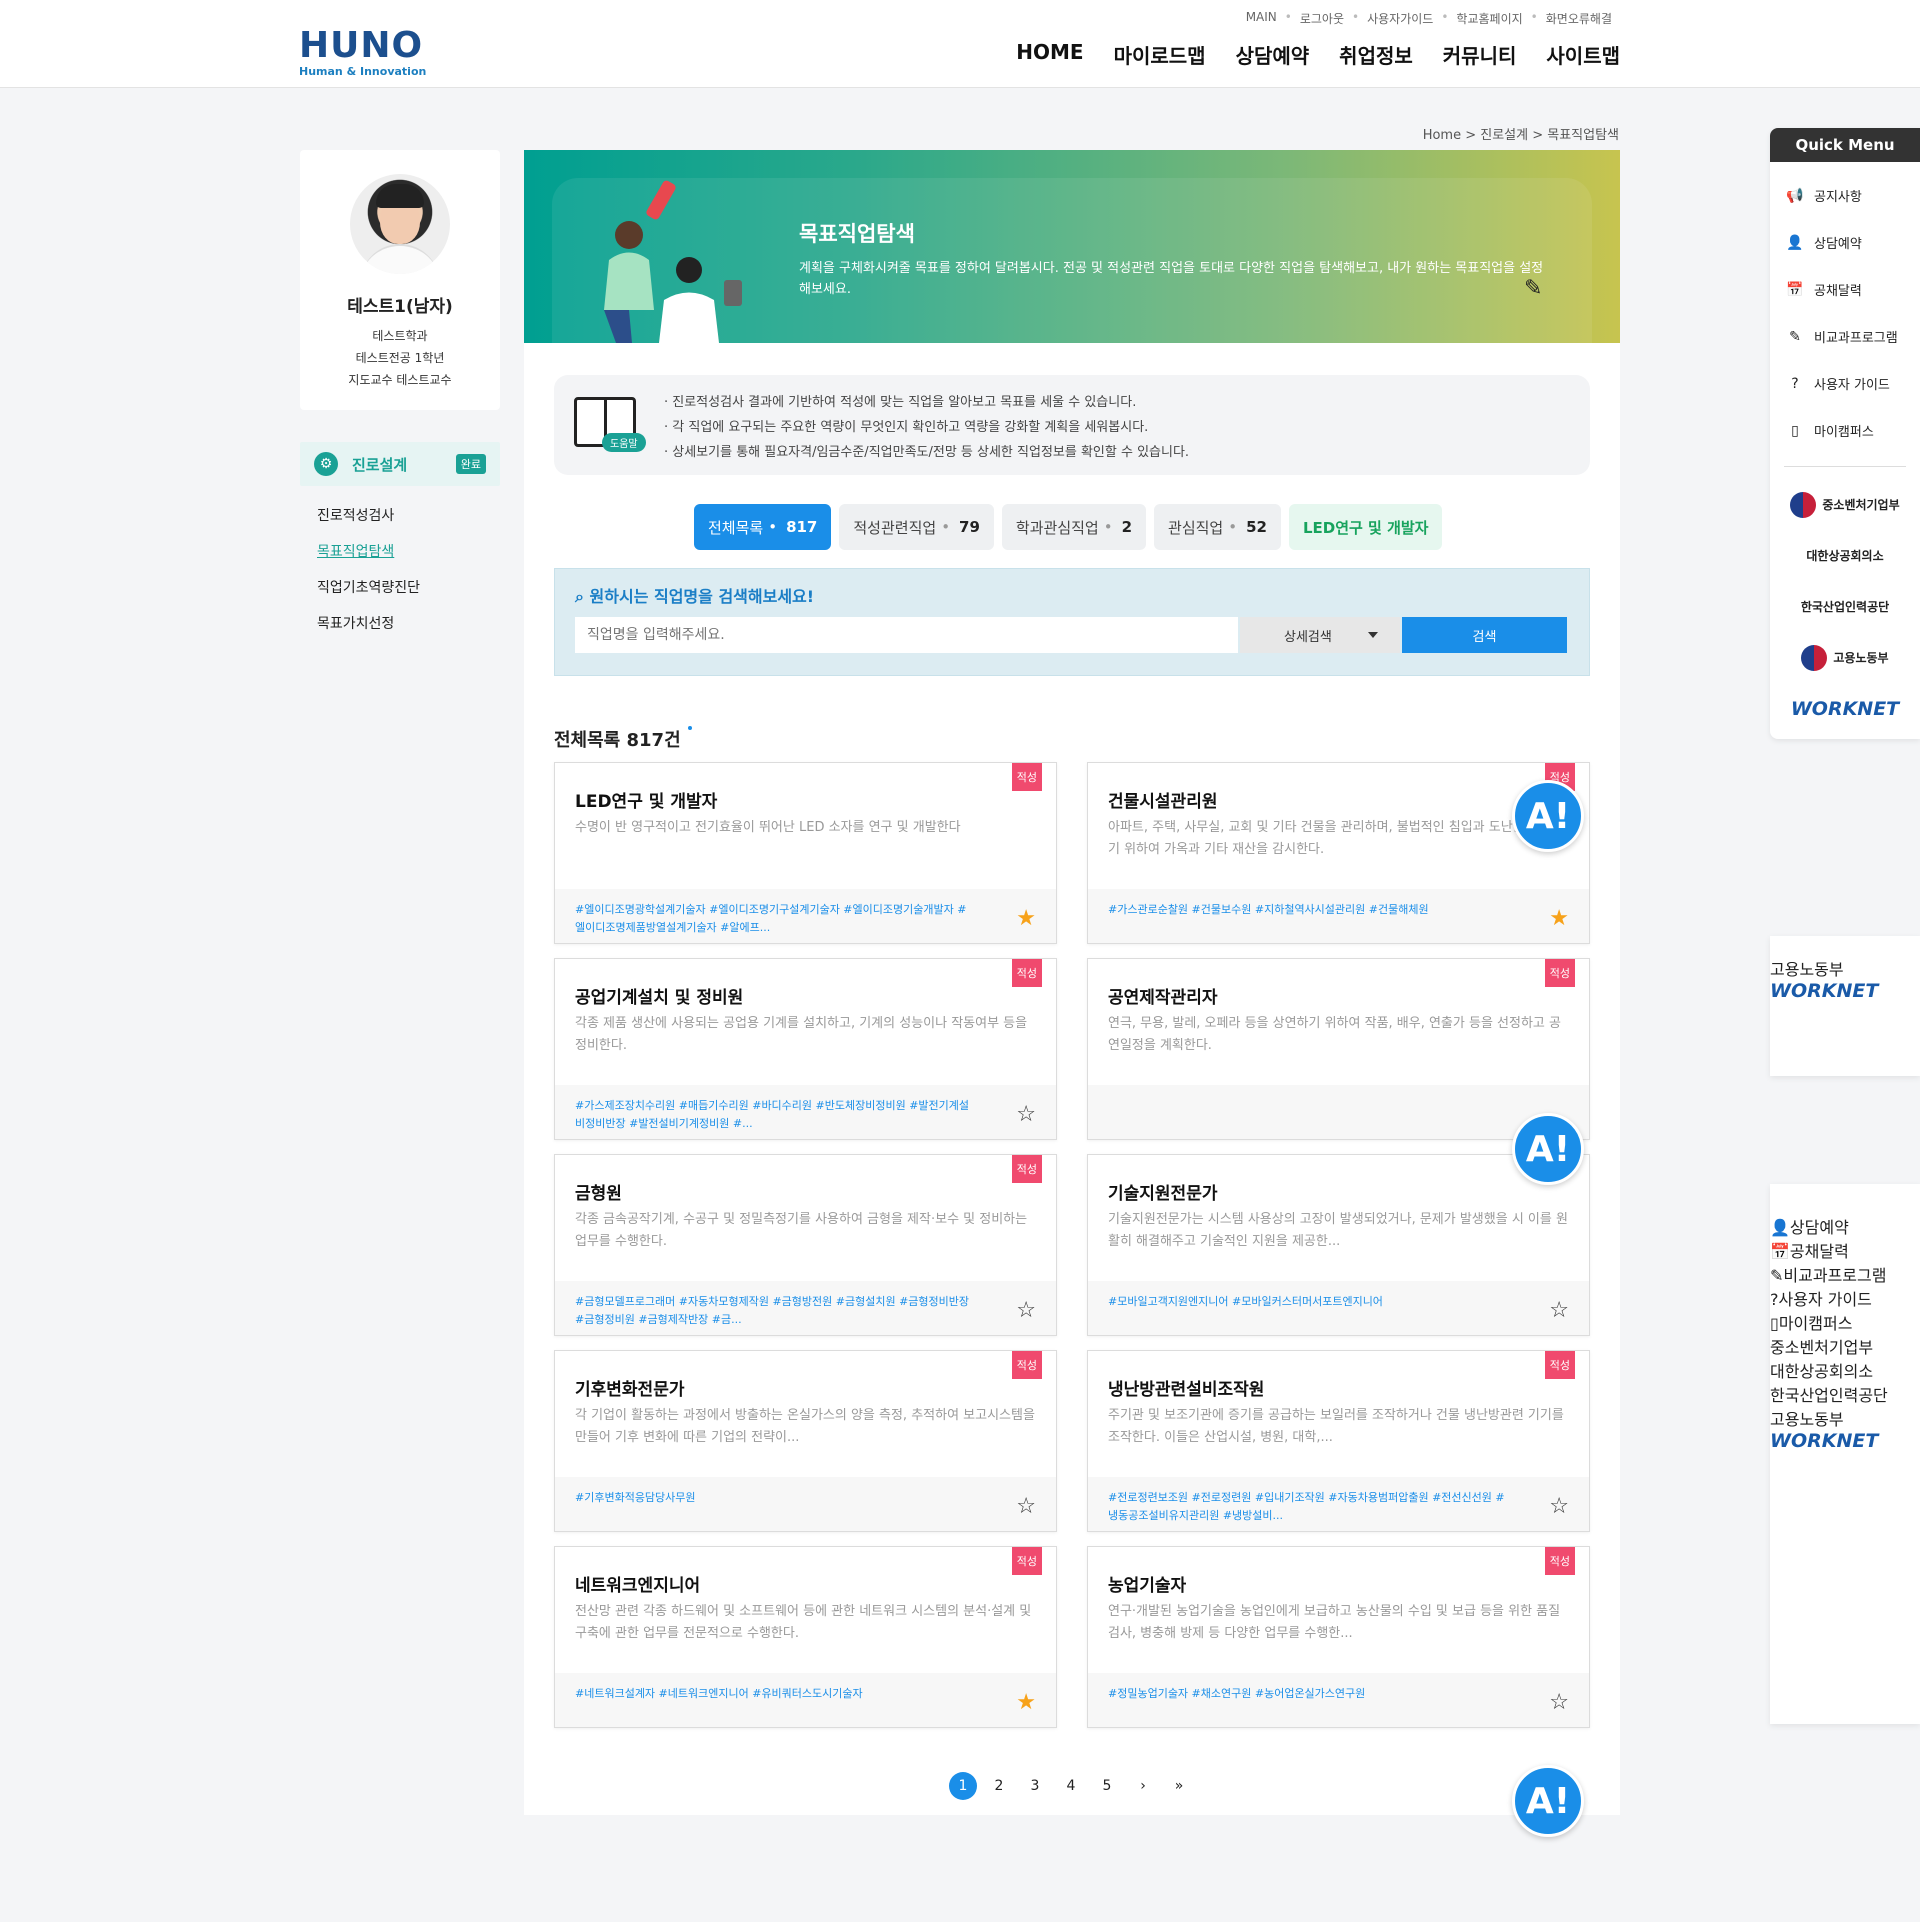 The image size is (1920, 1922). What do you see at coordinates (1400, 18) in the screenshot?
I see `util-guide-link: 사용자가이드` at bounding box center [1400, 18].